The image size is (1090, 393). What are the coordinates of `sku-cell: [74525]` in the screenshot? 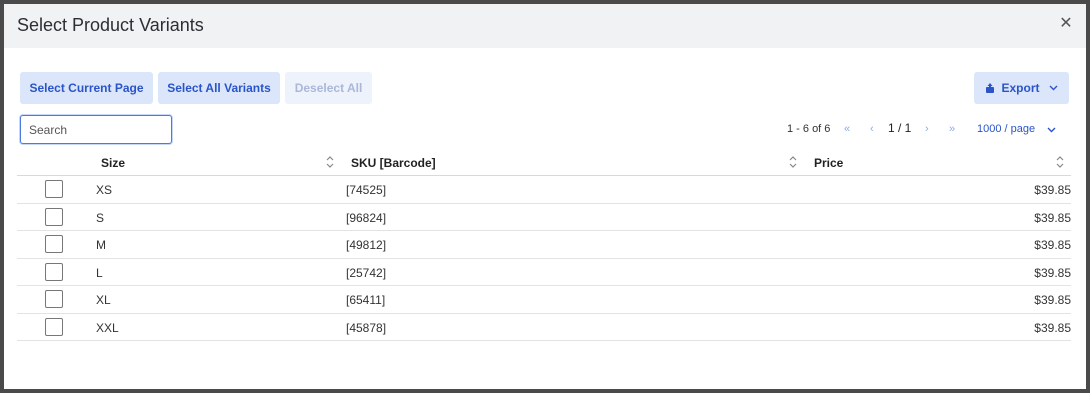 It's located at (366, 190).